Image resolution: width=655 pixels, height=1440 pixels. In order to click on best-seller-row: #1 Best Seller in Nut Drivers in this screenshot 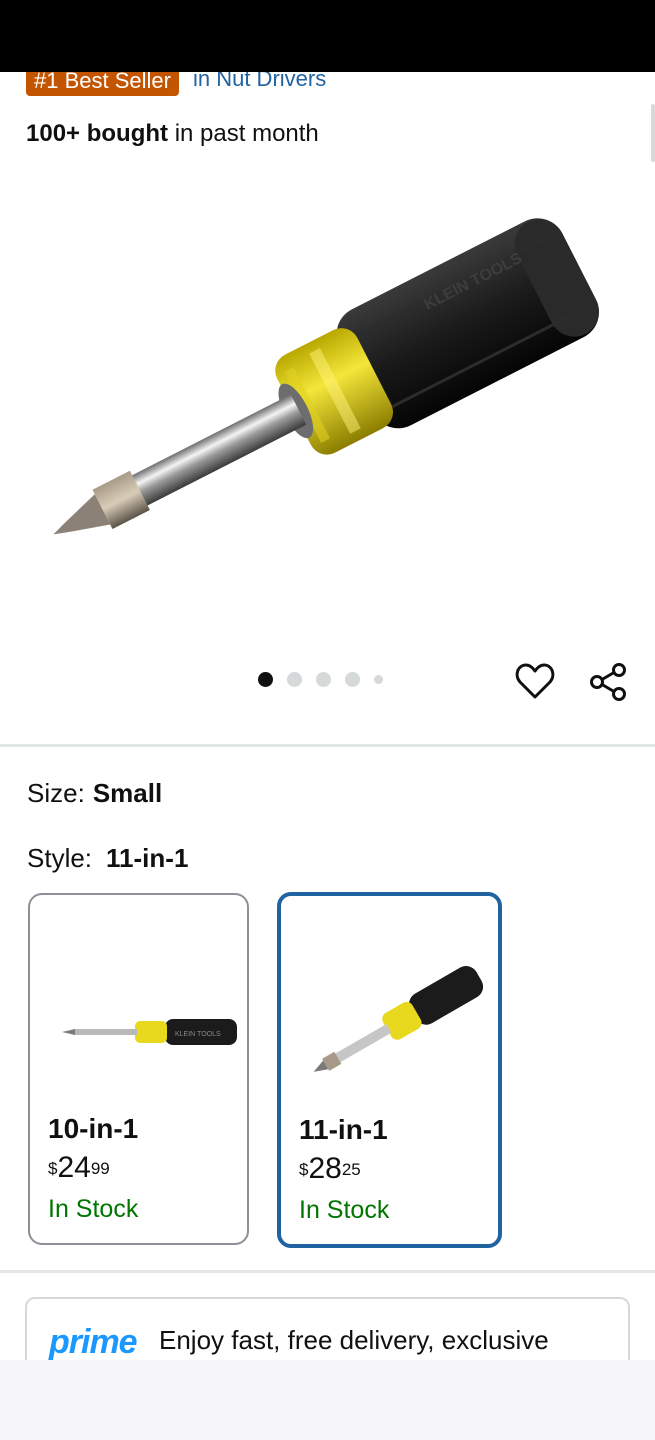, I will do `click(176, 85)`.